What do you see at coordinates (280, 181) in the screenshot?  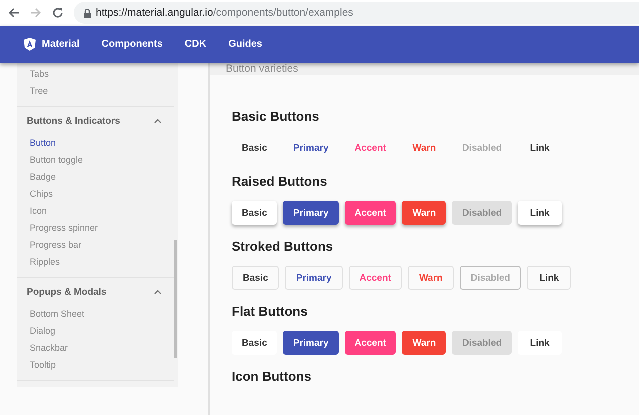 I see `section-heading: Raised Buttons` at bounding box center [280, 181].